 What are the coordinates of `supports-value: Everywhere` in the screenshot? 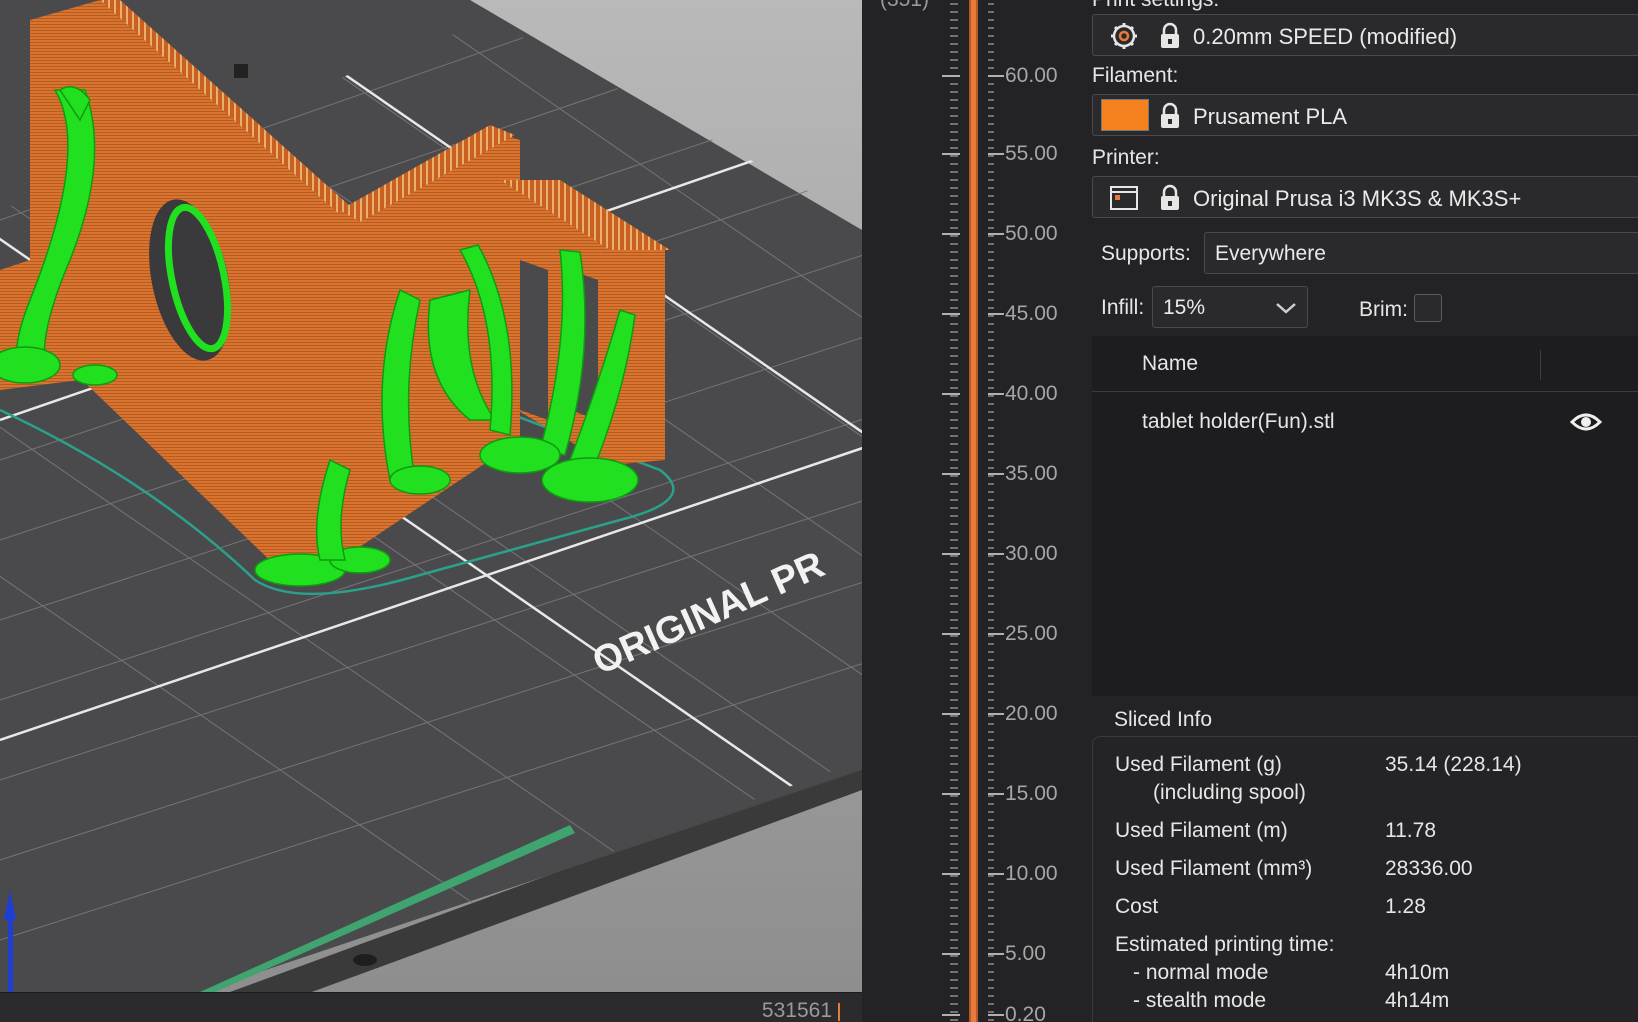 It's located at (1270, 253).